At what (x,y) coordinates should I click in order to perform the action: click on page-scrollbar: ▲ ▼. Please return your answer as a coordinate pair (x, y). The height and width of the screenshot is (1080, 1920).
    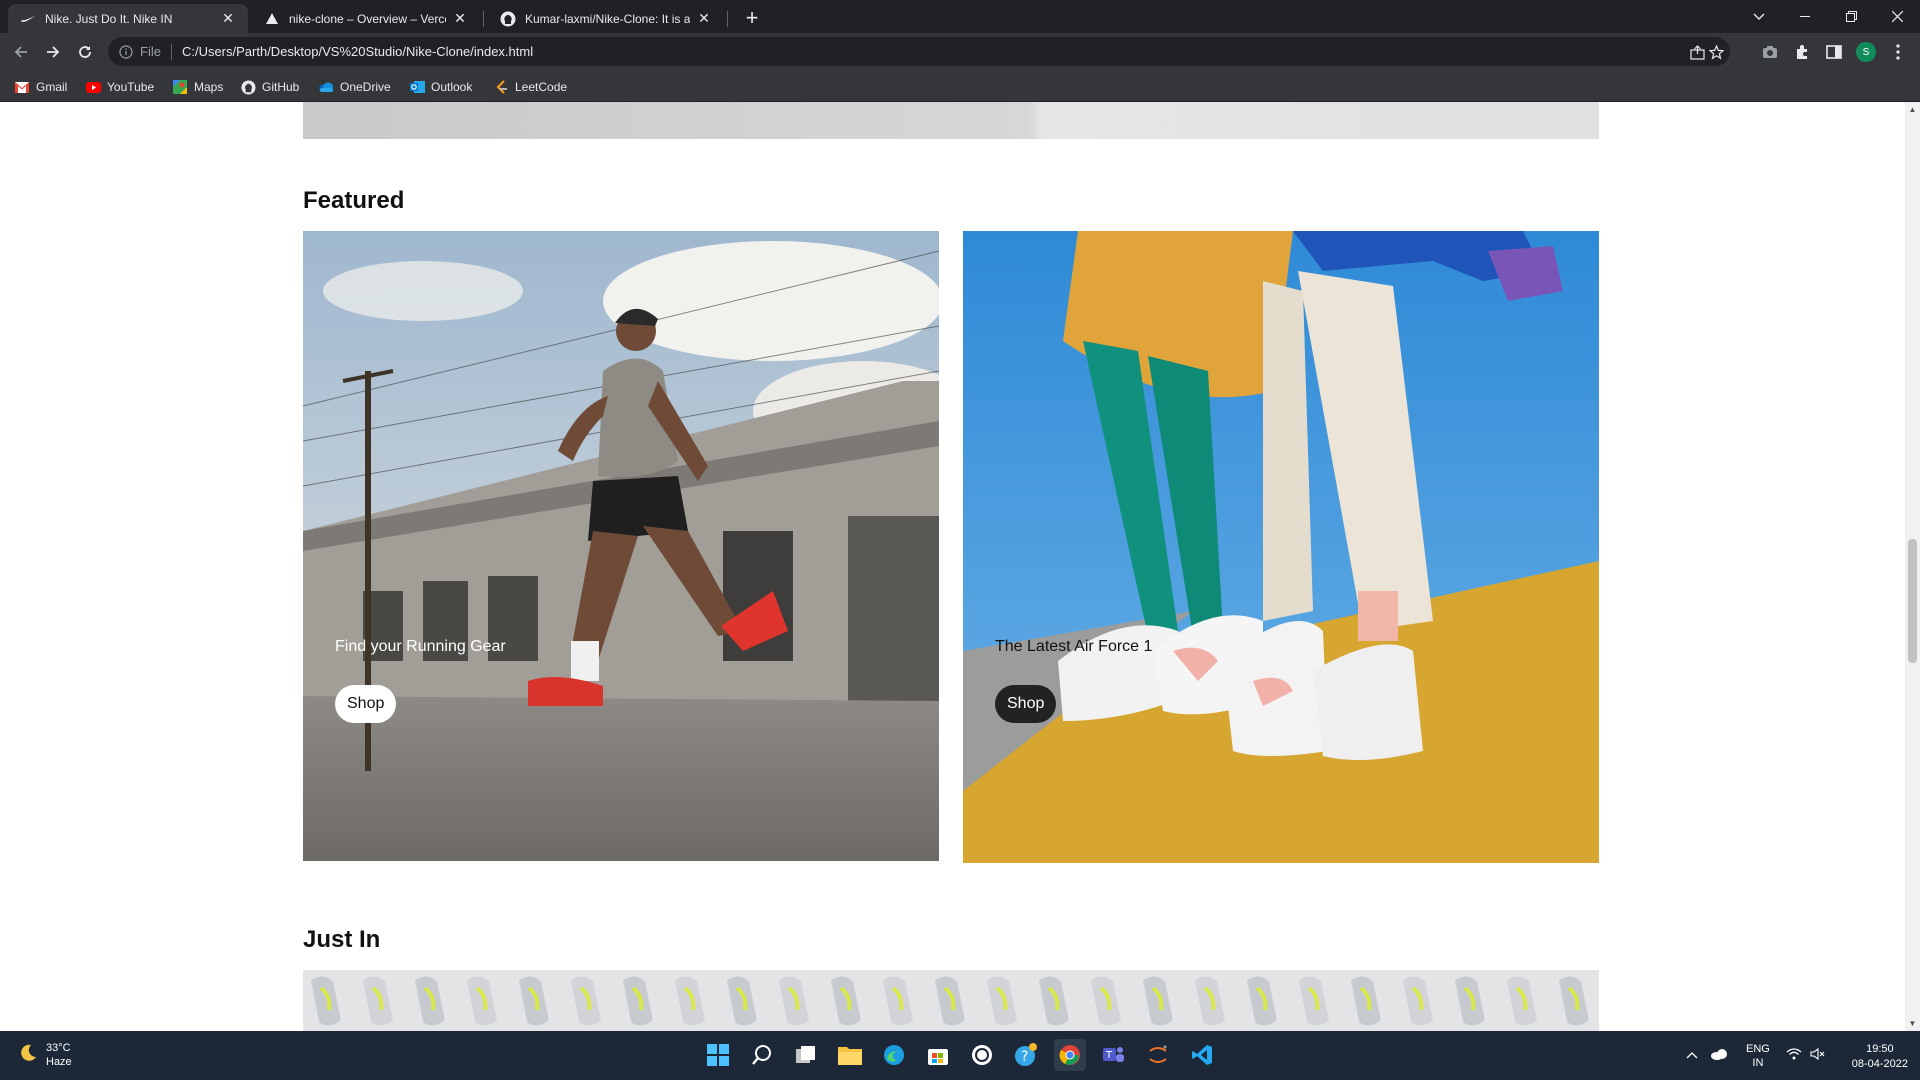
    Looking at the image, I should click on (1912, 566).